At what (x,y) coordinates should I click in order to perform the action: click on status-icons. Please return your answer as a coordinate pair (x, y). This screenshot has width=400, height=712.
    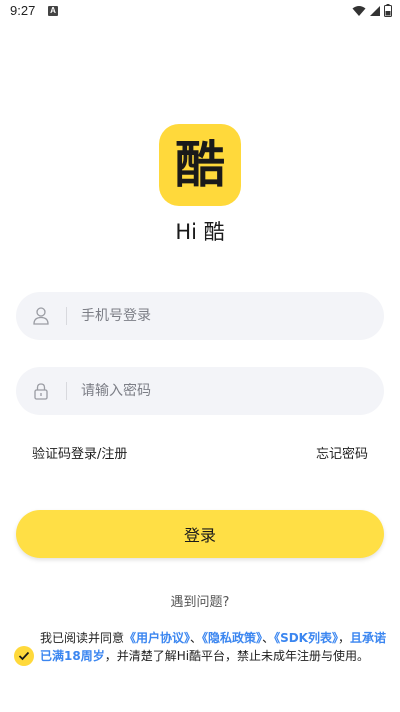
    Looking at the image, I should click on (372, 10).